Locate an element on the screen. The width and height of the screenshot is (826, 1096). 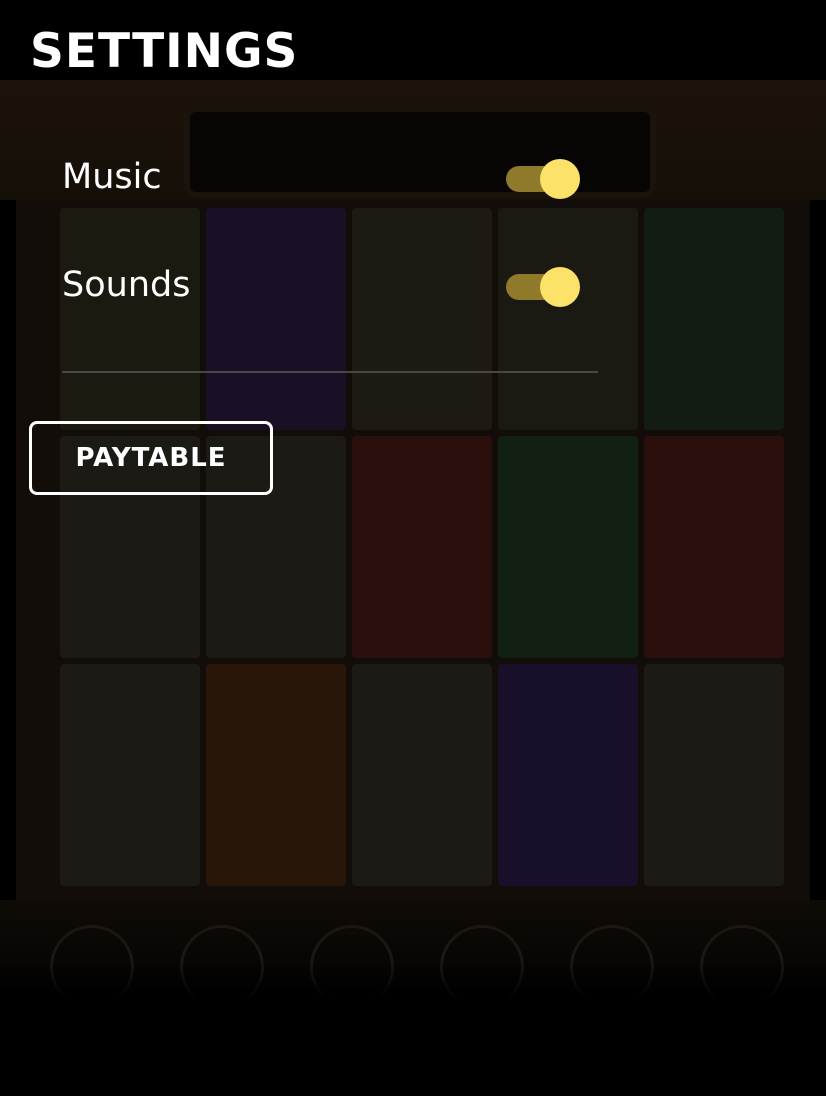
bottom-shade is located at coordinates (413, 1028).